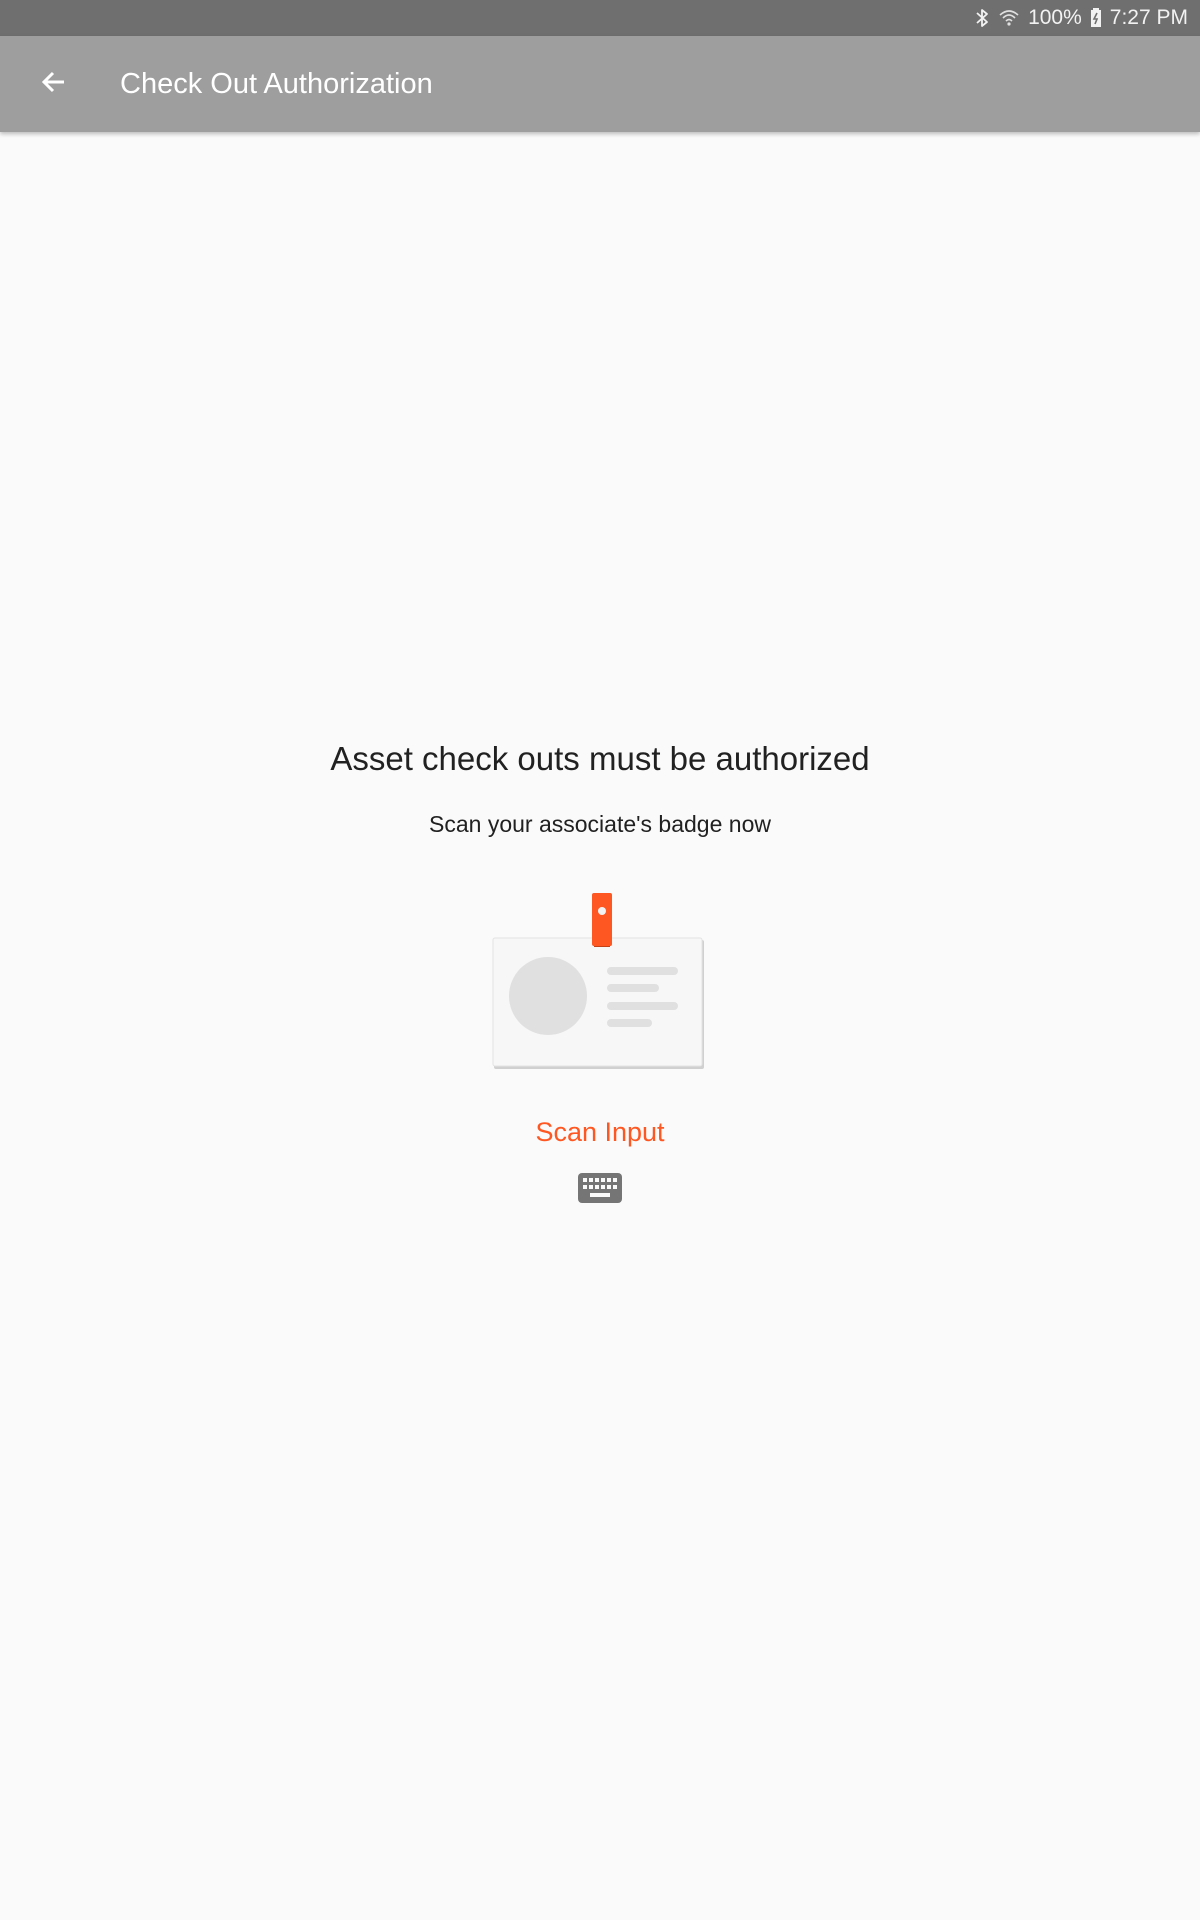  What do you see at coordinates (600, 18) in the screenshot?
I see `status-bar: 100% 7:27 PM` at bounding box center [600, 18].